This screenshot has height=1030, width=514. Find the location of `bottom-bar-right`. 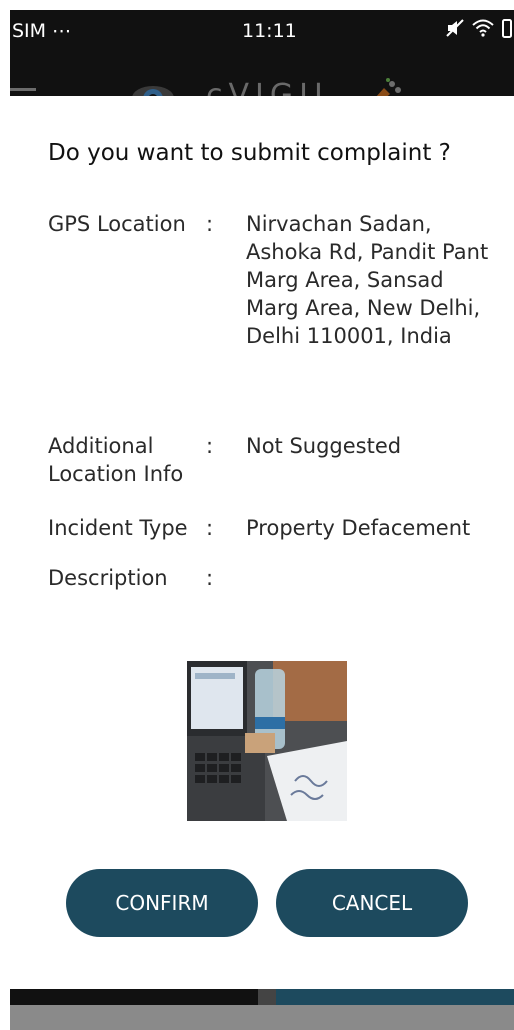

bottom-bar-right is located at coordinates (395, 997).